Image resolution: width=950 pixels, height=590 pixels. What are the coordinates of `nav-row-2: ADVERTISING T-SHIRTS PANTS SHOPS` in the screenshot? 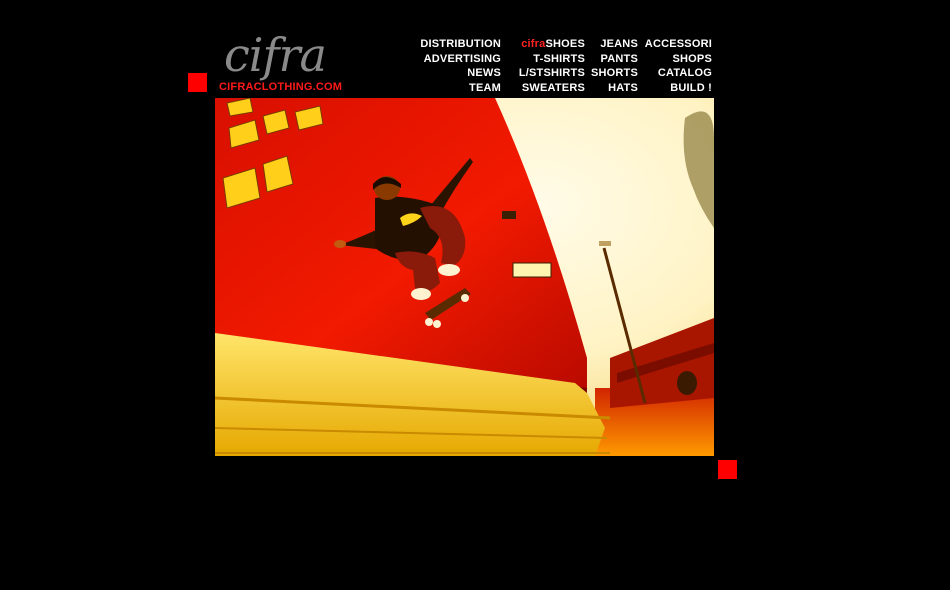 It's located at (556, 60).